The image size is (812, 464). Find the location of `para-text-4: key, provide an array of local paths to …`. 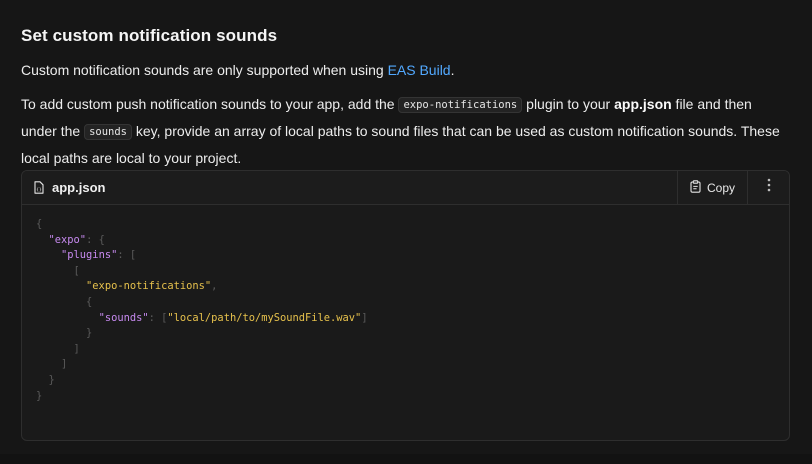

para-text-4: key, provide an array of local paths to … is located at coordinates (400, 144).